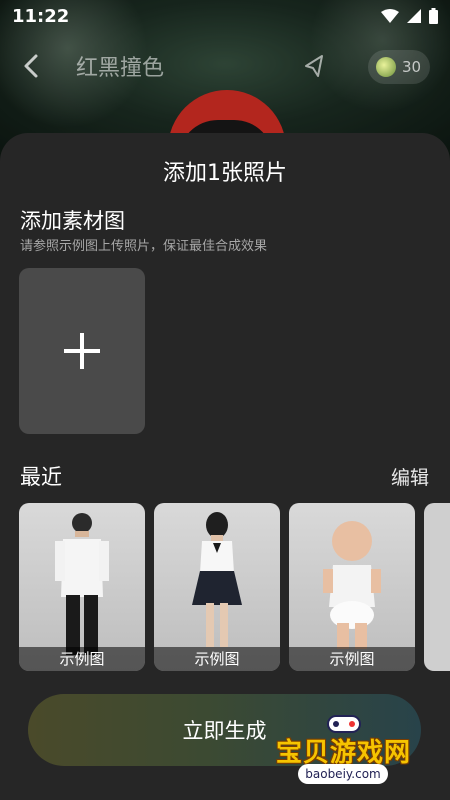 The width and height of the screenshot is (450, 800). Describe the element at coordinates (41, 477) in the screenshot. I see `recent-section-title: 最近` at that location.